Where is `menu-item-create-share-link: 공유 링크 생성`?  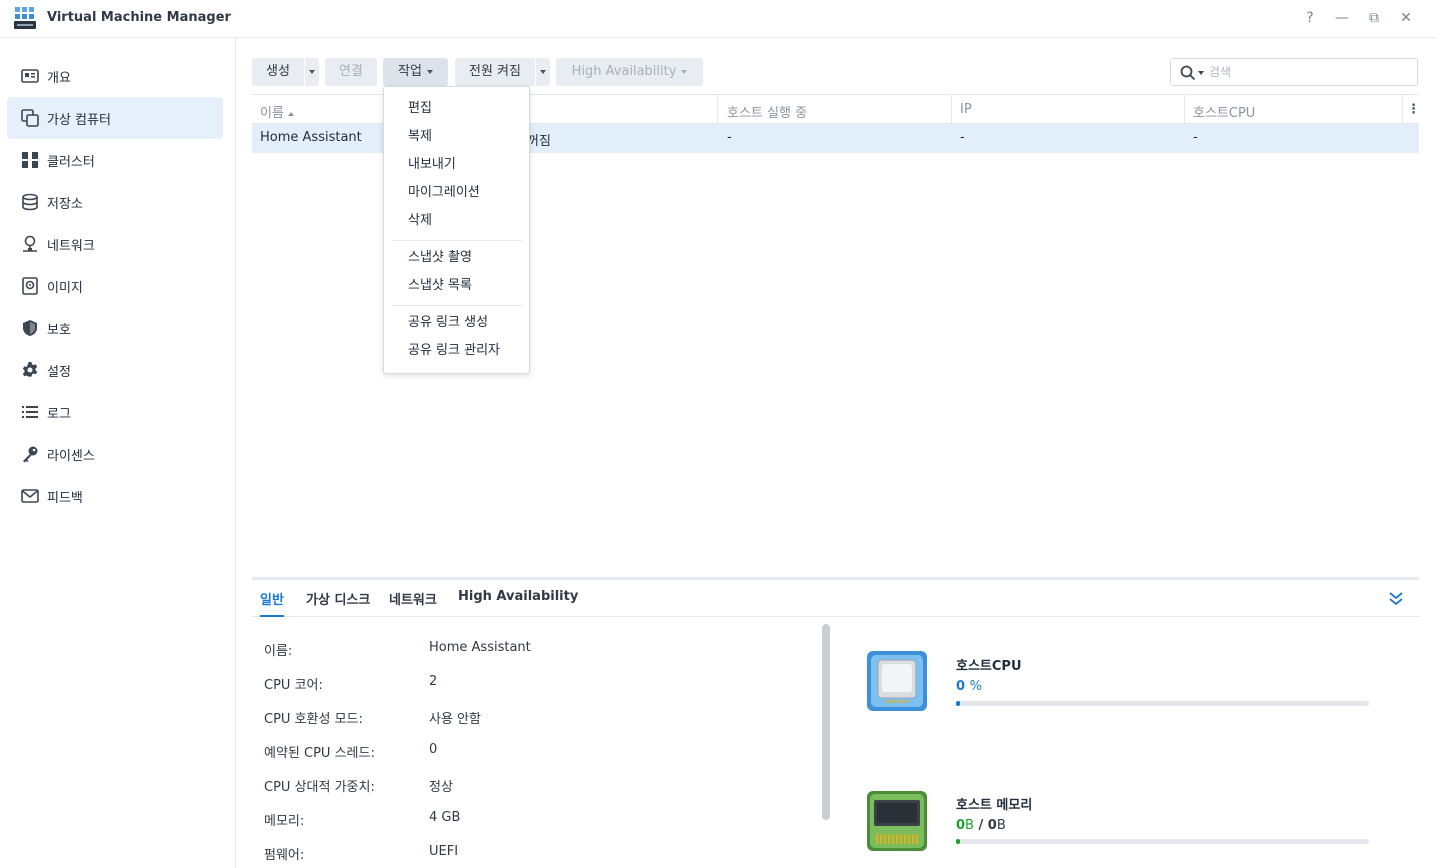 menu-item-create-share-link: 공유 링크 생성 is located at coordinates (456, 323).